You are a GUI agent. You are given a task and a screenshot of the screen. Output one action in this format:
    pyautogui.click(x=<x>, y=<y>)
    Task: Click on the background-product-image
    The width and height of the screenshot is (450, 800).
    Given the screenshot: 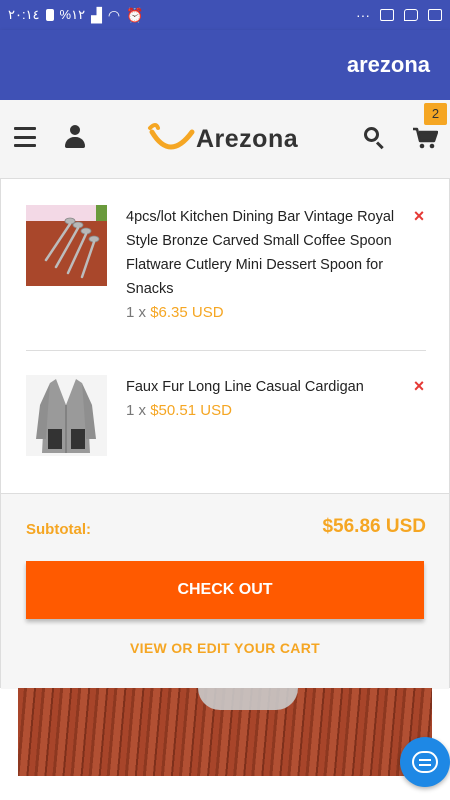 What is the action you would take?
    pyautogui.click(x=225, y=732)
    